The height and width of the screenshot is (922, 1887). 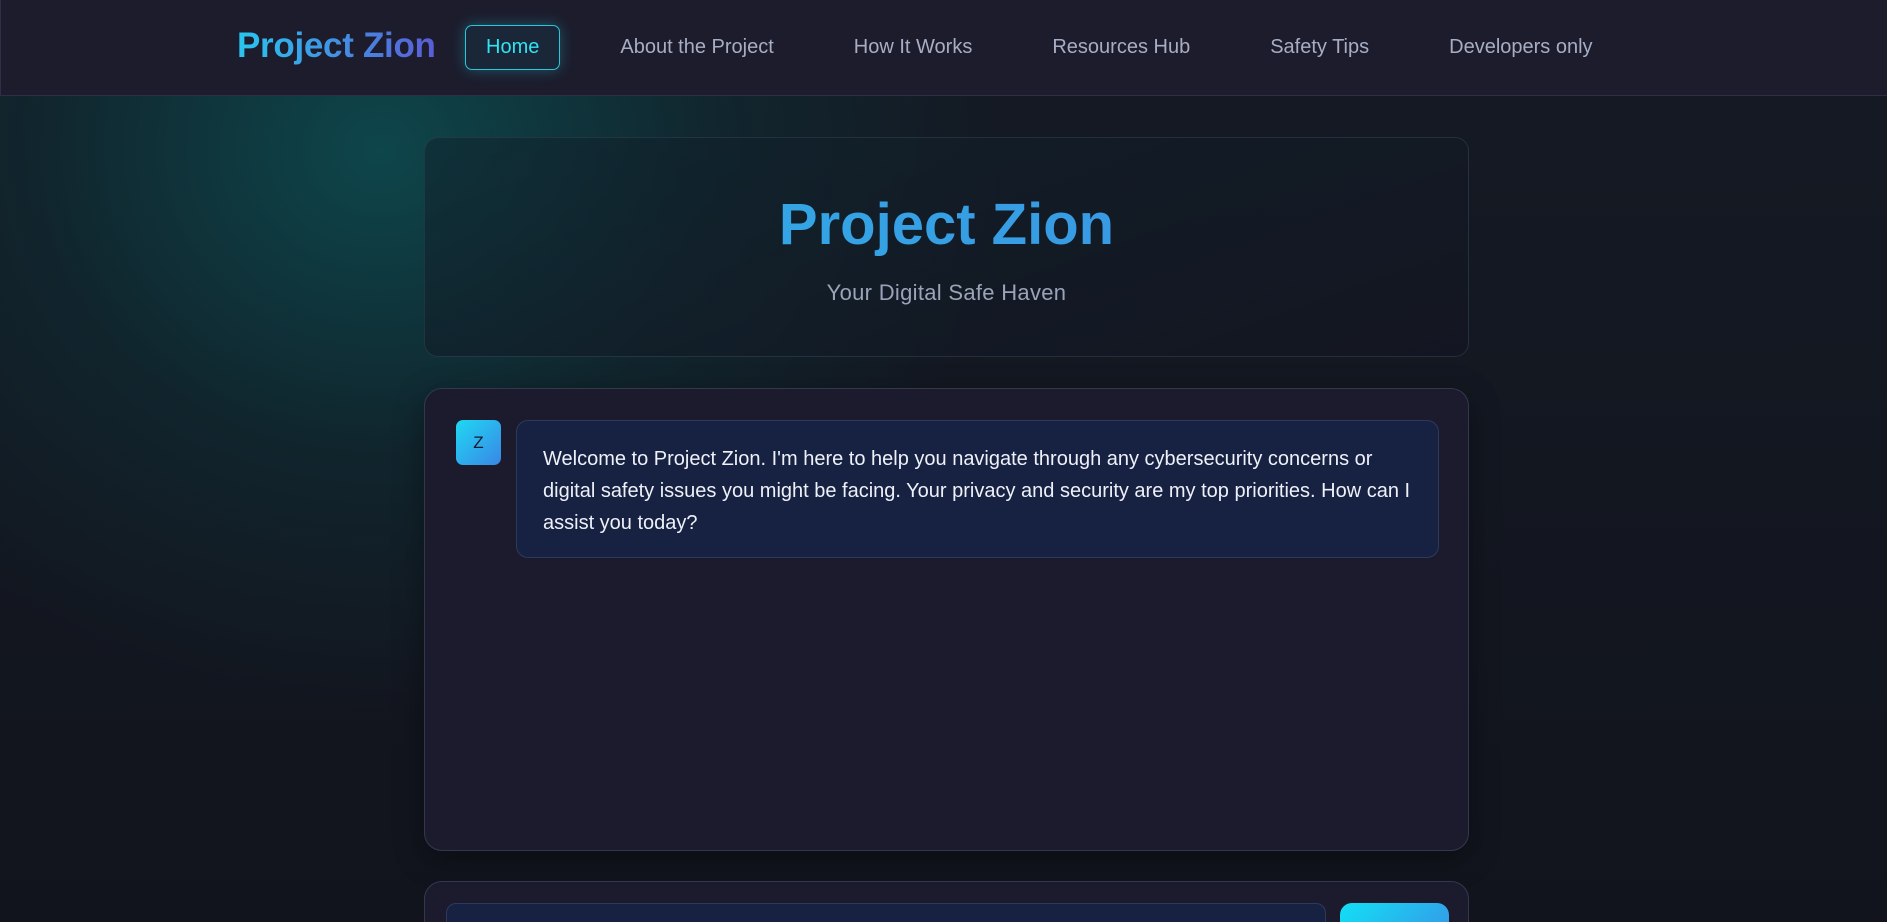 I want to click on hero-subtitle: Your Digital Safe Haven, so click(x=946, y=292).